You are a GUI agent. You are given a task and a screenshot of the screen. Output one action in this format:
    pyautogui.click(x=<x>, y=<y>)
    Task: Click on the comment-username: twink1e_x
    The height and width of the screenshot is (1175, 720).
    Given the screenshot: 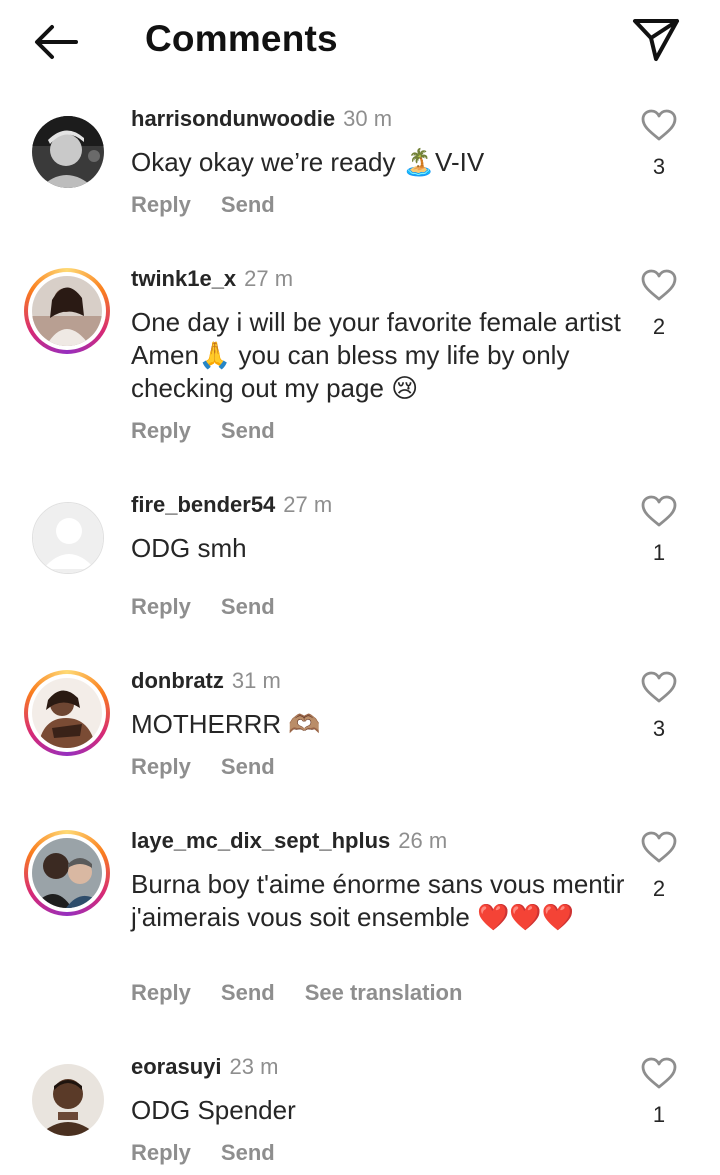 What is the action you would take?
    pyautogui.click(x=183, y=278)
    